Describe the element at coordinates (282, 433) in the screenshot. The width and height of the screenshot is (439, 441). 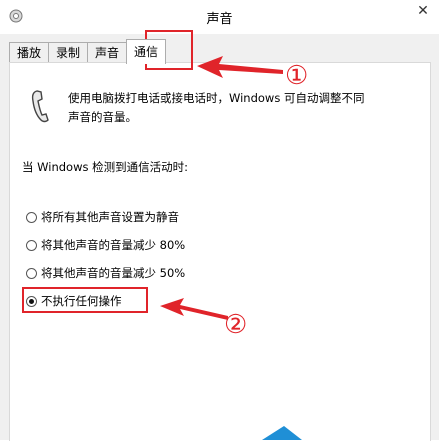
I see `watermark-fragment` at that location.